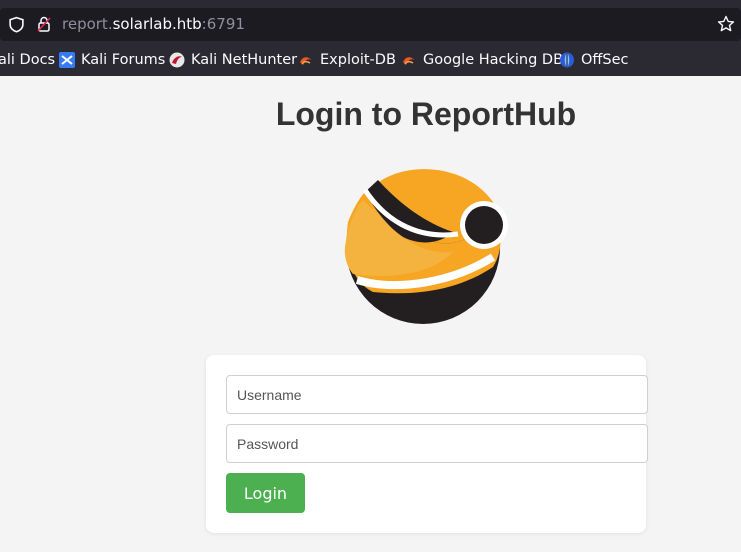 This screenshot has width=741, height=552. What do you see at coordinates (370, 24) in the screenshot?
I see `address-bar: report.solarlab.htb:6791` at bounding box center [370, 24].